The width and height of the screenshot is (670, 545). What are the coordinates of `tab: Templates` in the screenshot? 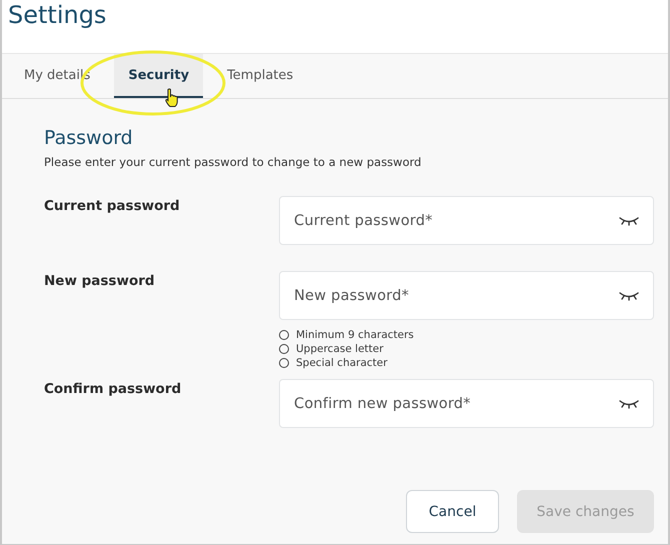 It's located at (260, 76).